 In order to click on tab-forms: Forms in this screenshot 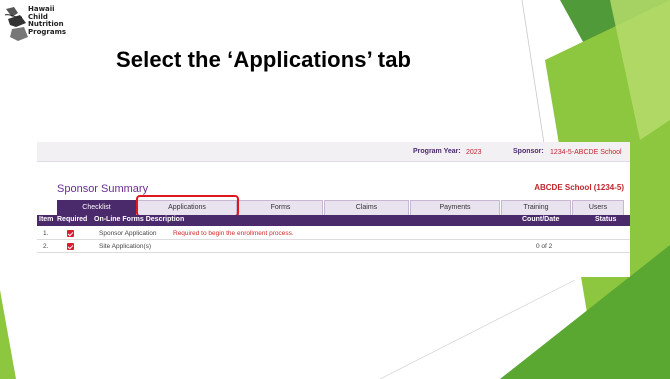, I will do `click(280, 207)`.